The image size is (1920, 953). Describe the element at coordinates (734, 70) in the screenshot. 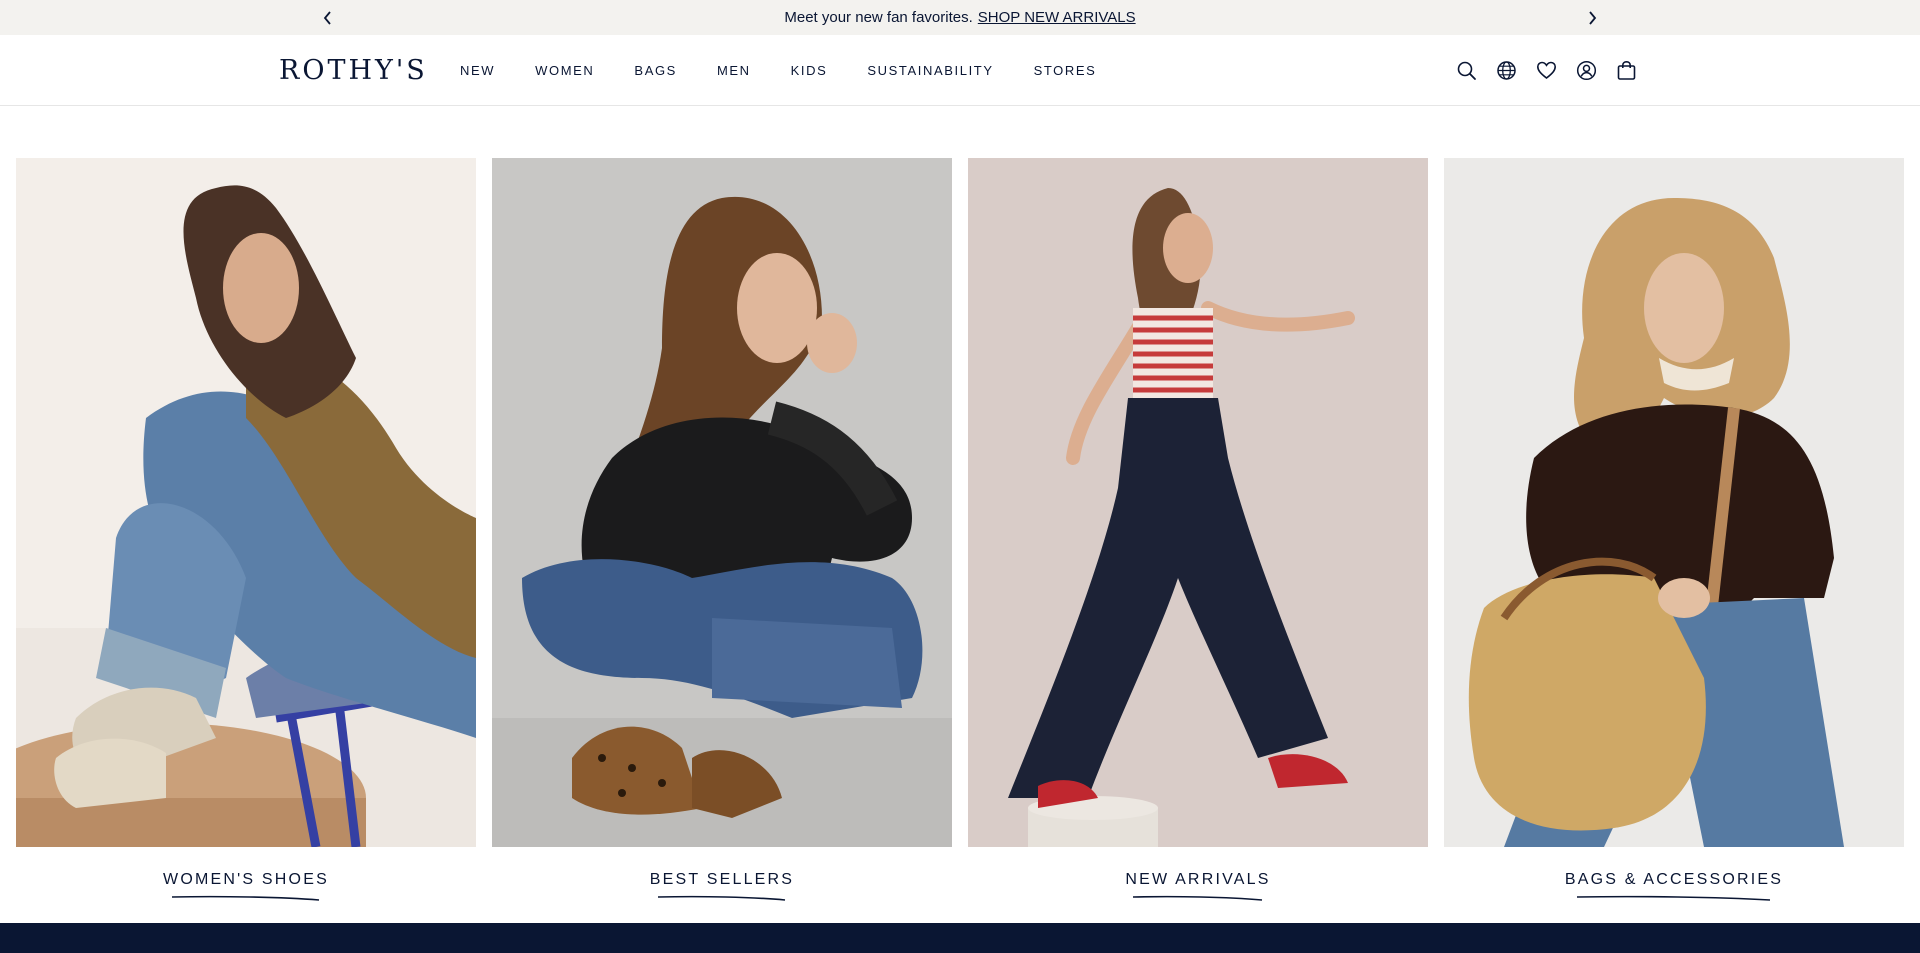

I see `nav-item-men: MEN` at that location.